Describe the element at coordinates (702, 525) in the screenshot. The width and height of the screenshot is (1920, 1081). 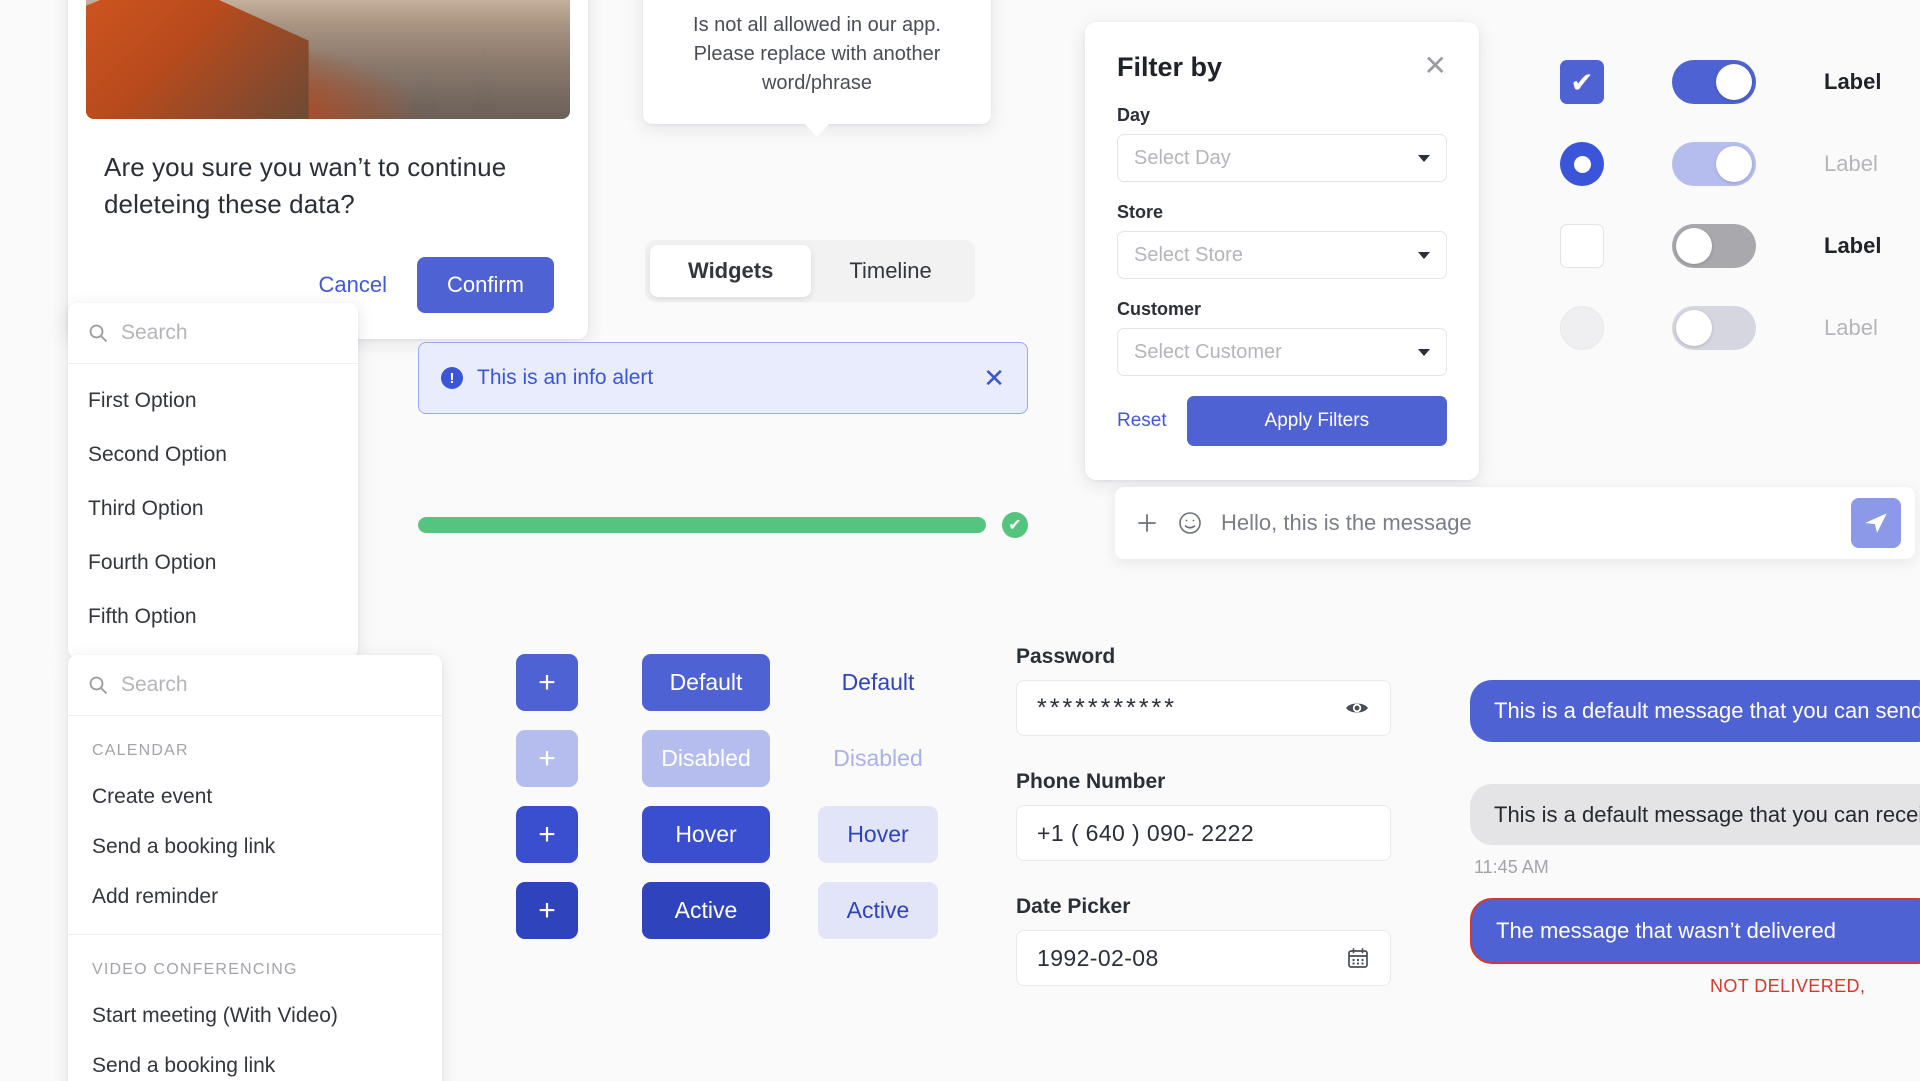
I see `progress-bar-fill` at that location.